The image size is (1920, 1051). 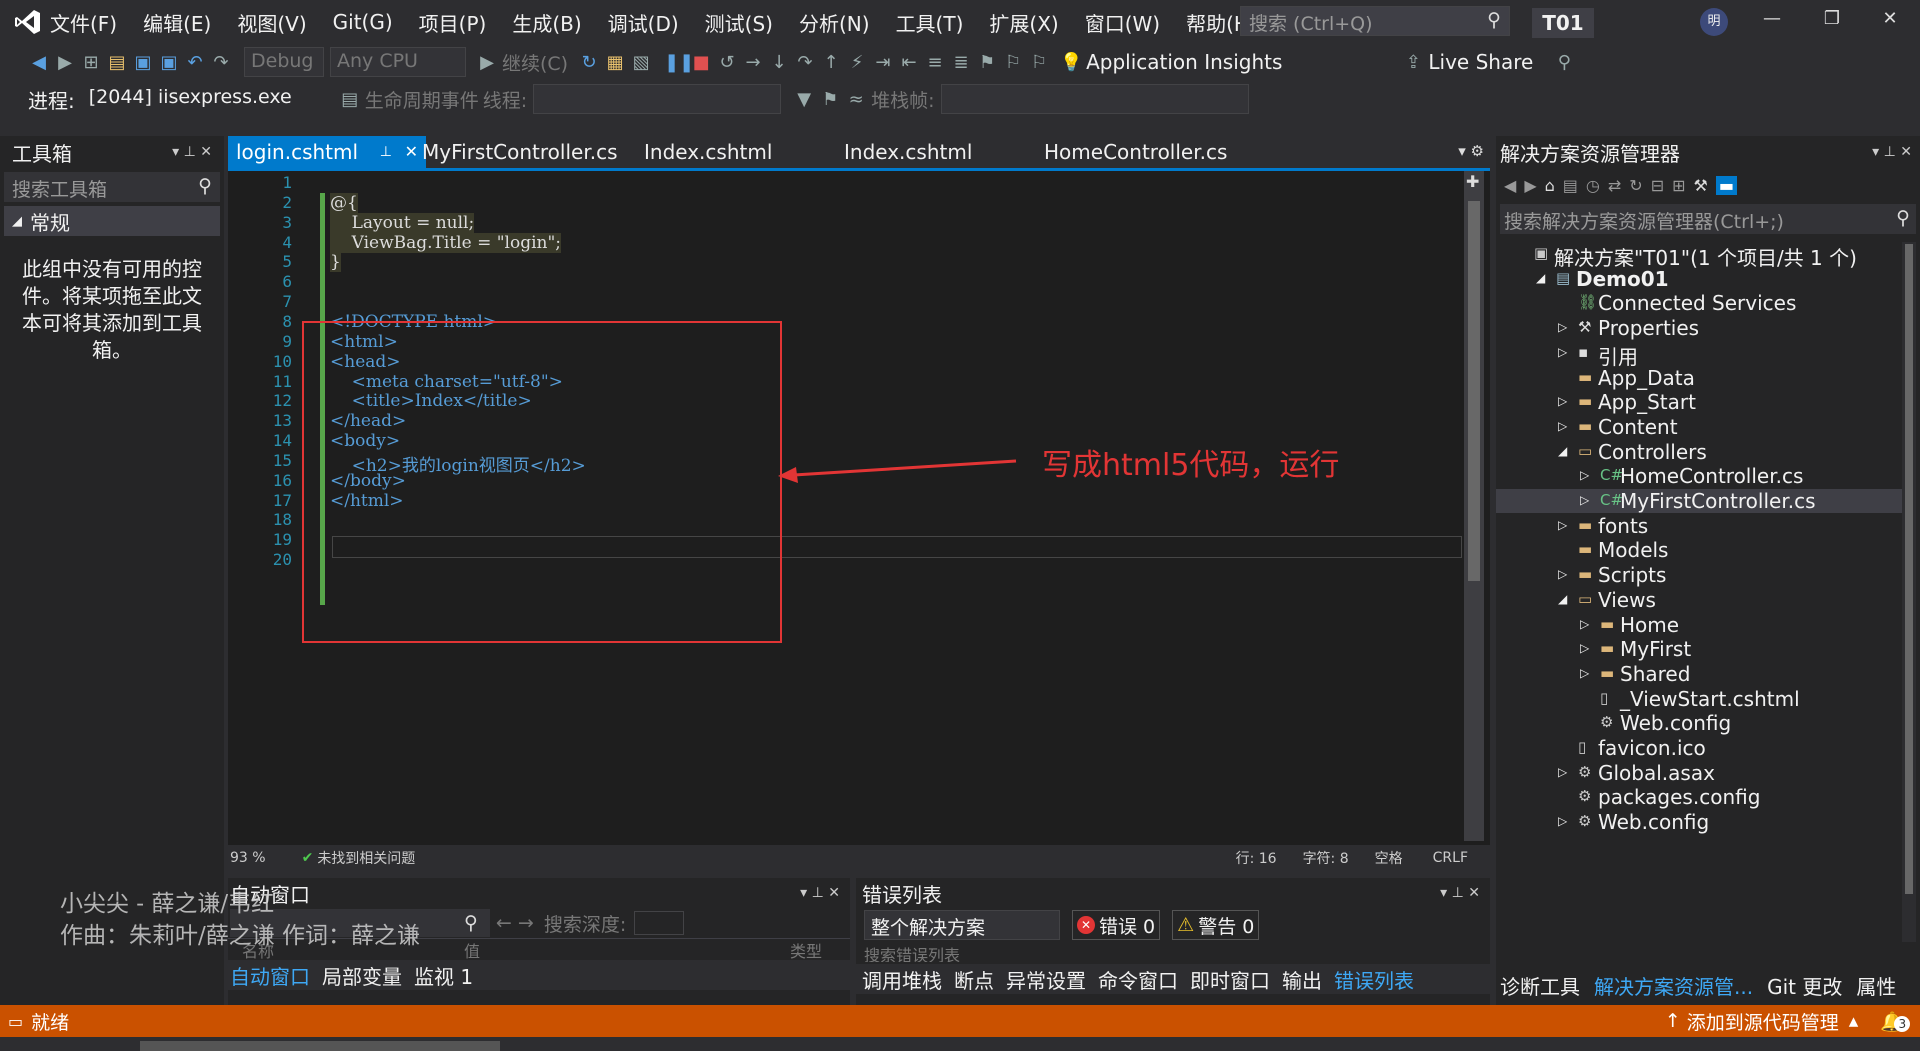 I want to click on continue-button: 继续(C), so click(x=535, y=62).